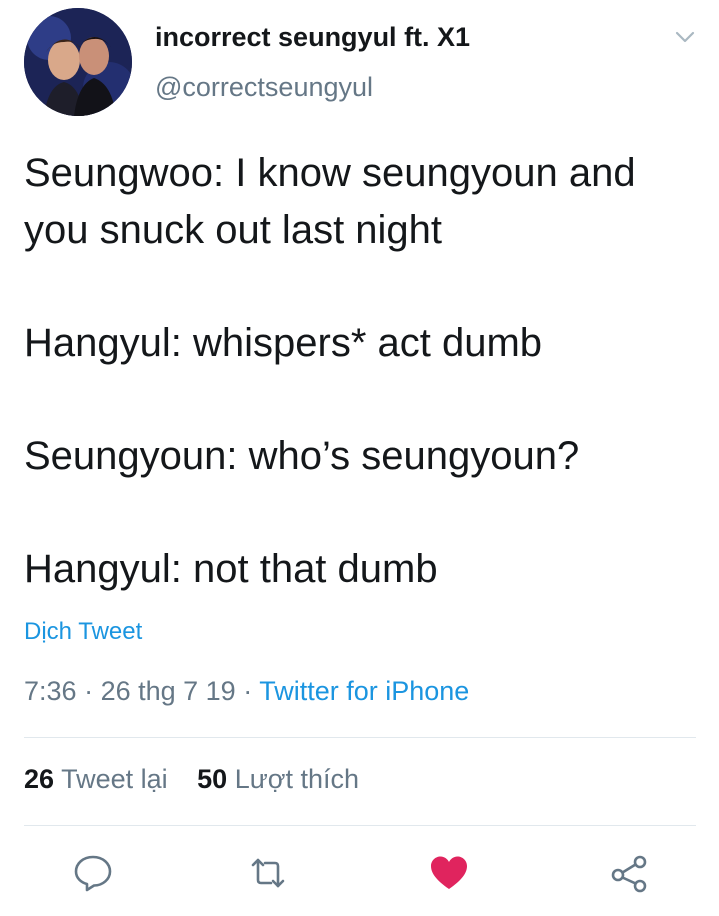  I want to click on retweets-label: Tweet lại, so click(114, 779).